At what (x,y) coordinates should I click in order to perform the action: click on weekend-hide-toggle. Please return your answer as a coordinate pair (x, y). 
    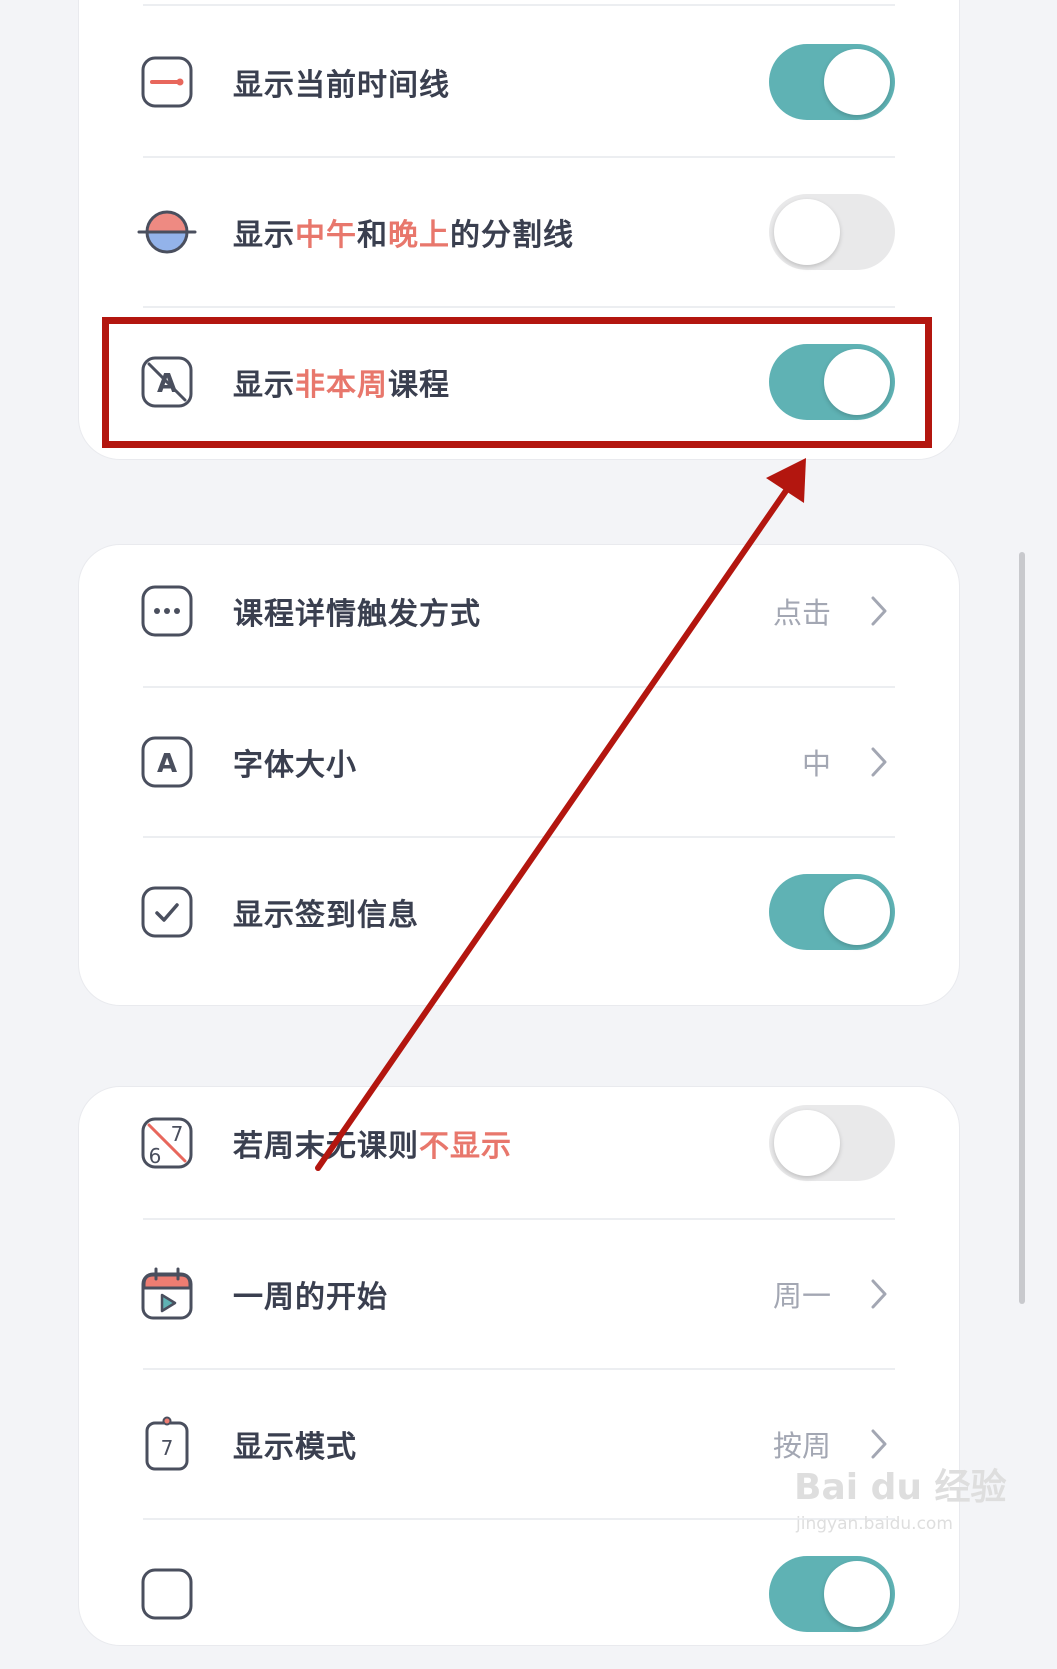
    Looking at the image, I should click on (832, 1143).